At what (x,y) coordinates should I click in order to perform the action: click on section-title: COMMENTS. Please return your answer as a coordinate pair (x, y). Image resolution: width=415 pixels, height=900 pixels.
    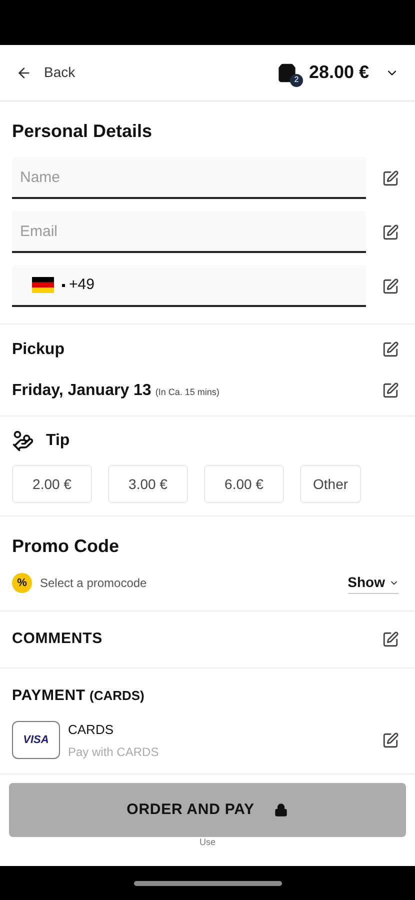
    Looking at the image, I should click on (57, 639).